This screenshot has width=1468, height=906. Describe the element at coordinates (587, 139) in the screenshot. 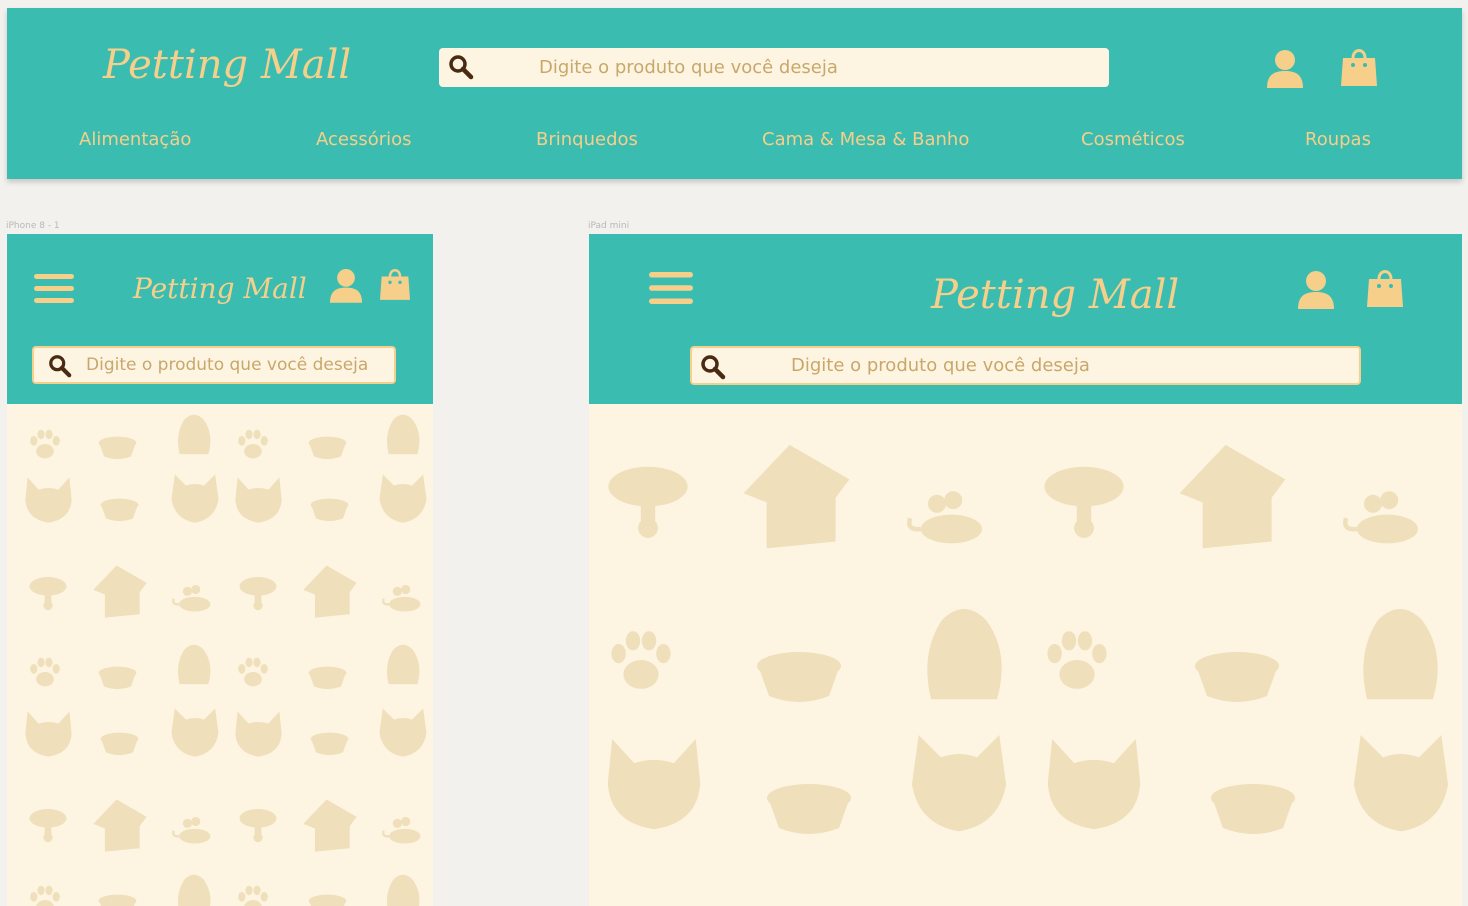

I see `nav-item-brinquedos: Brinquedos` at that location.